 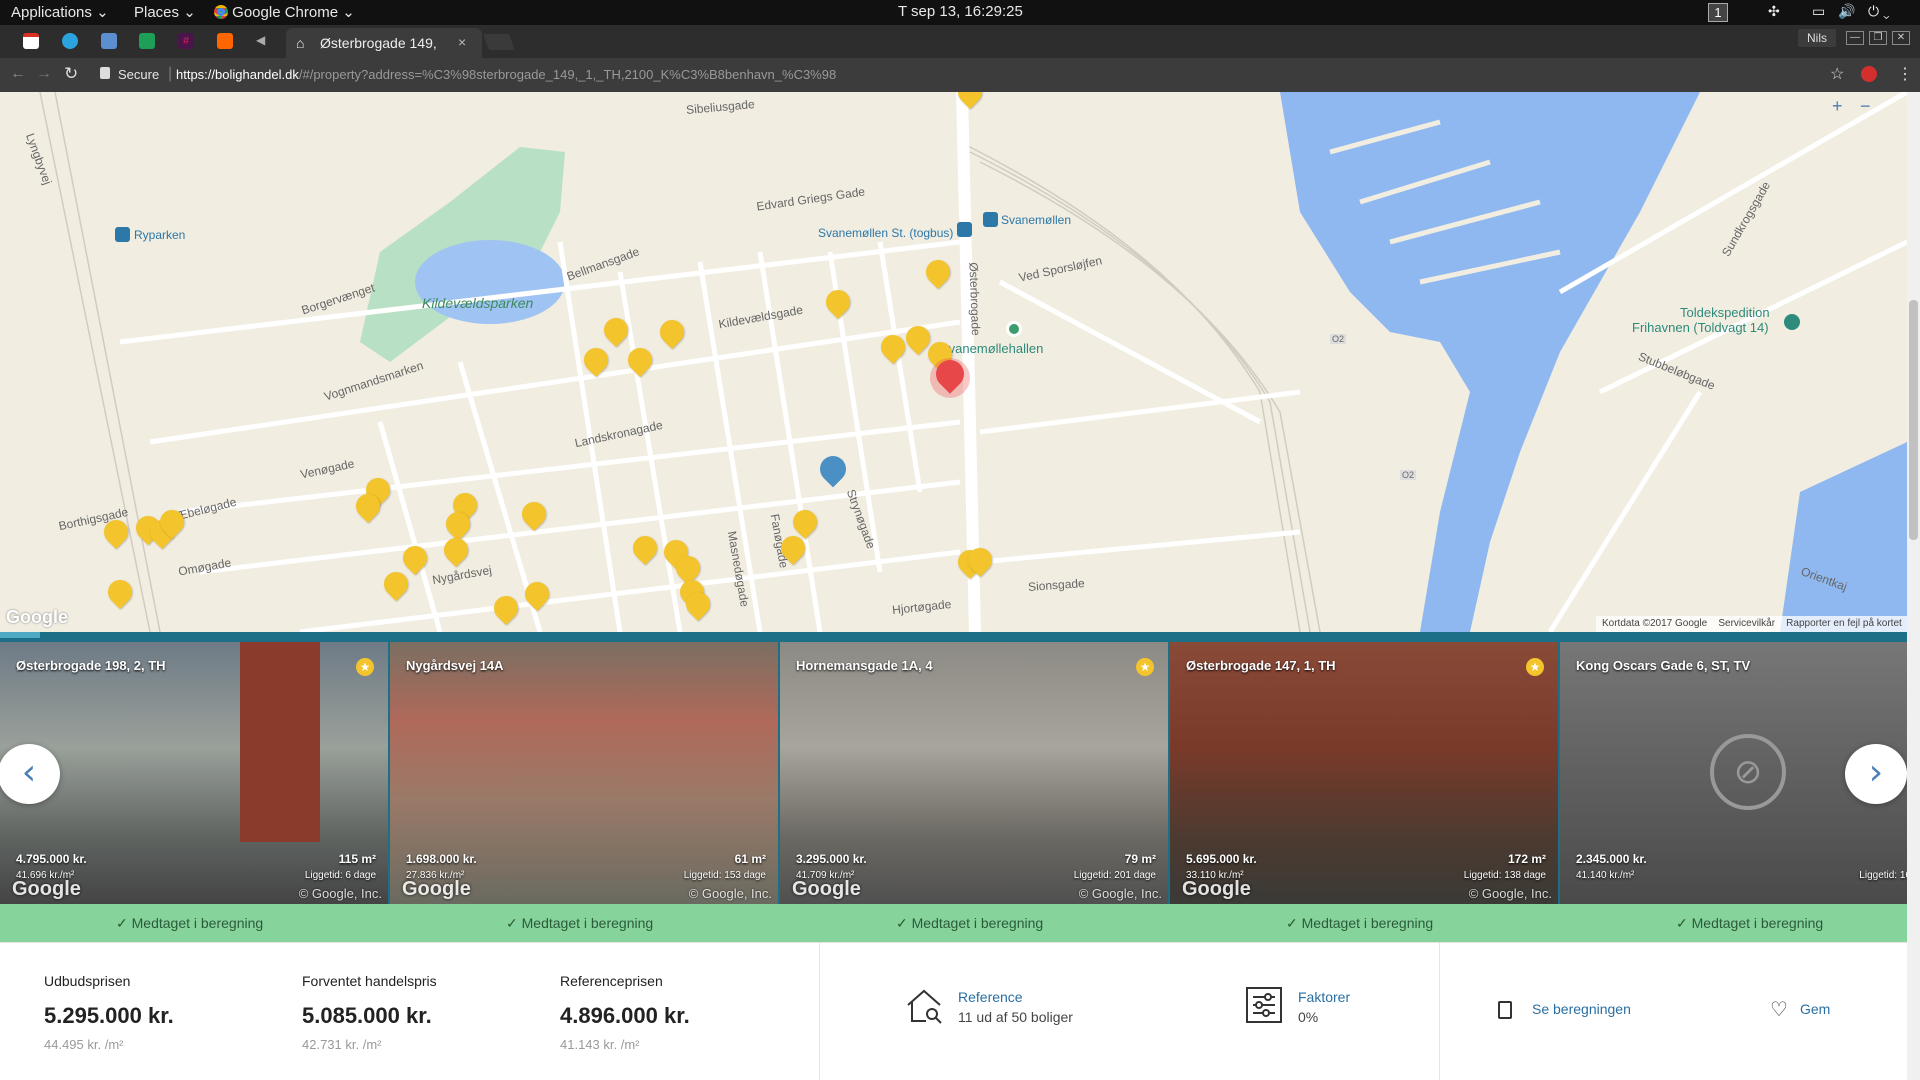 What do you see at coordinates (71, 74) in the screenshot?
I see `reload-icon: ↻` at bounding box center [71, 74].